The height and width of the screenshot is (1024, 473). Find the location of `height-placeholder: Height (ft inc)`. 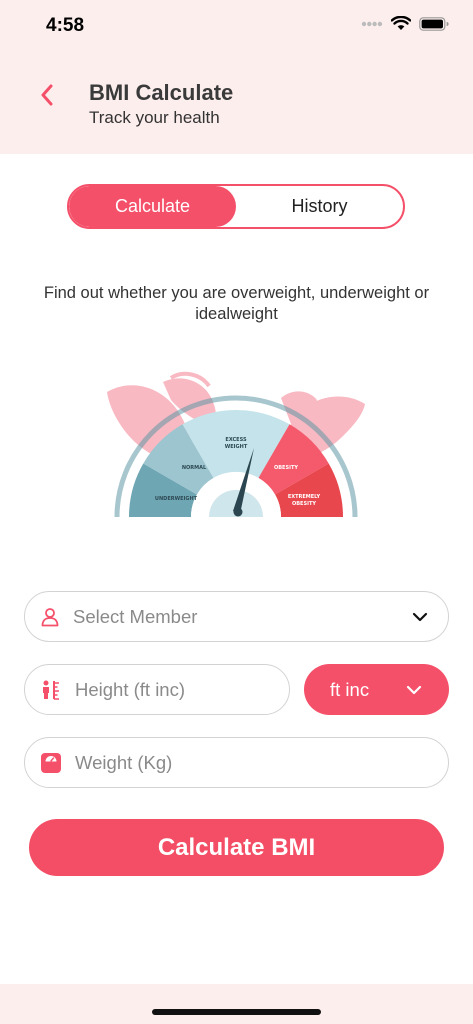

height-placeholder: Height (ft inc) is located at coordinates (130, 689).